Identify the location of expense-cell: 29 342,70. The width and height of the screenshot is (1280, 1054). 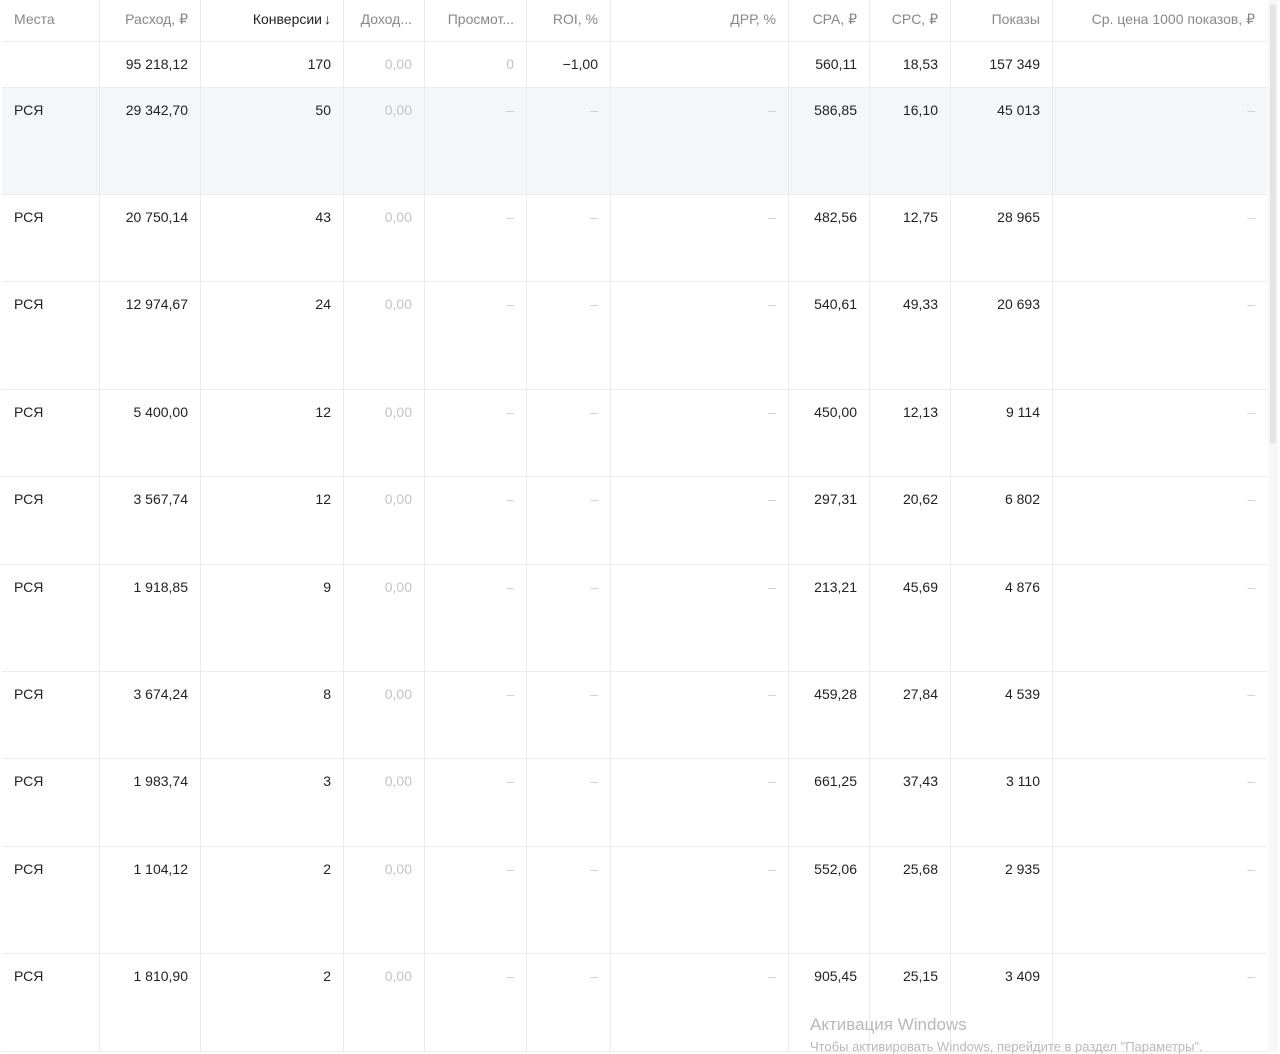
(150, 141).